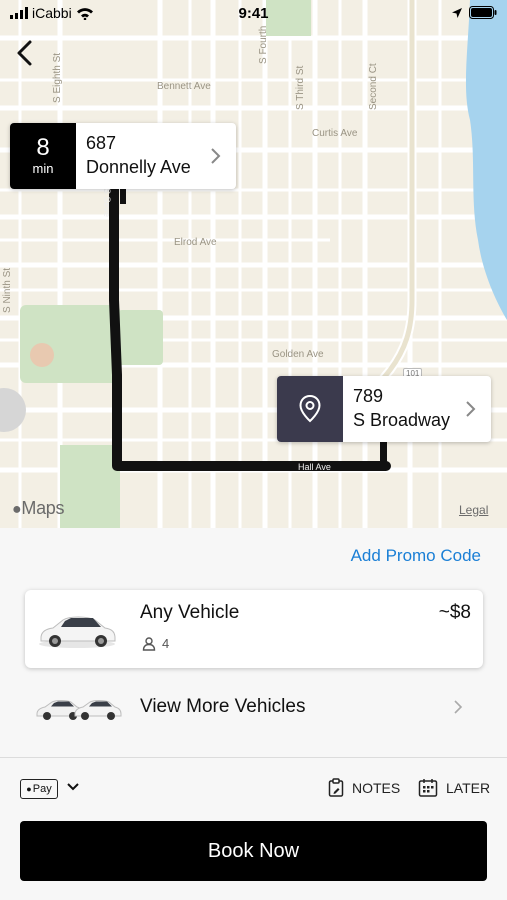  I want to click on street-label: Golden Ave, so click(298, 354).